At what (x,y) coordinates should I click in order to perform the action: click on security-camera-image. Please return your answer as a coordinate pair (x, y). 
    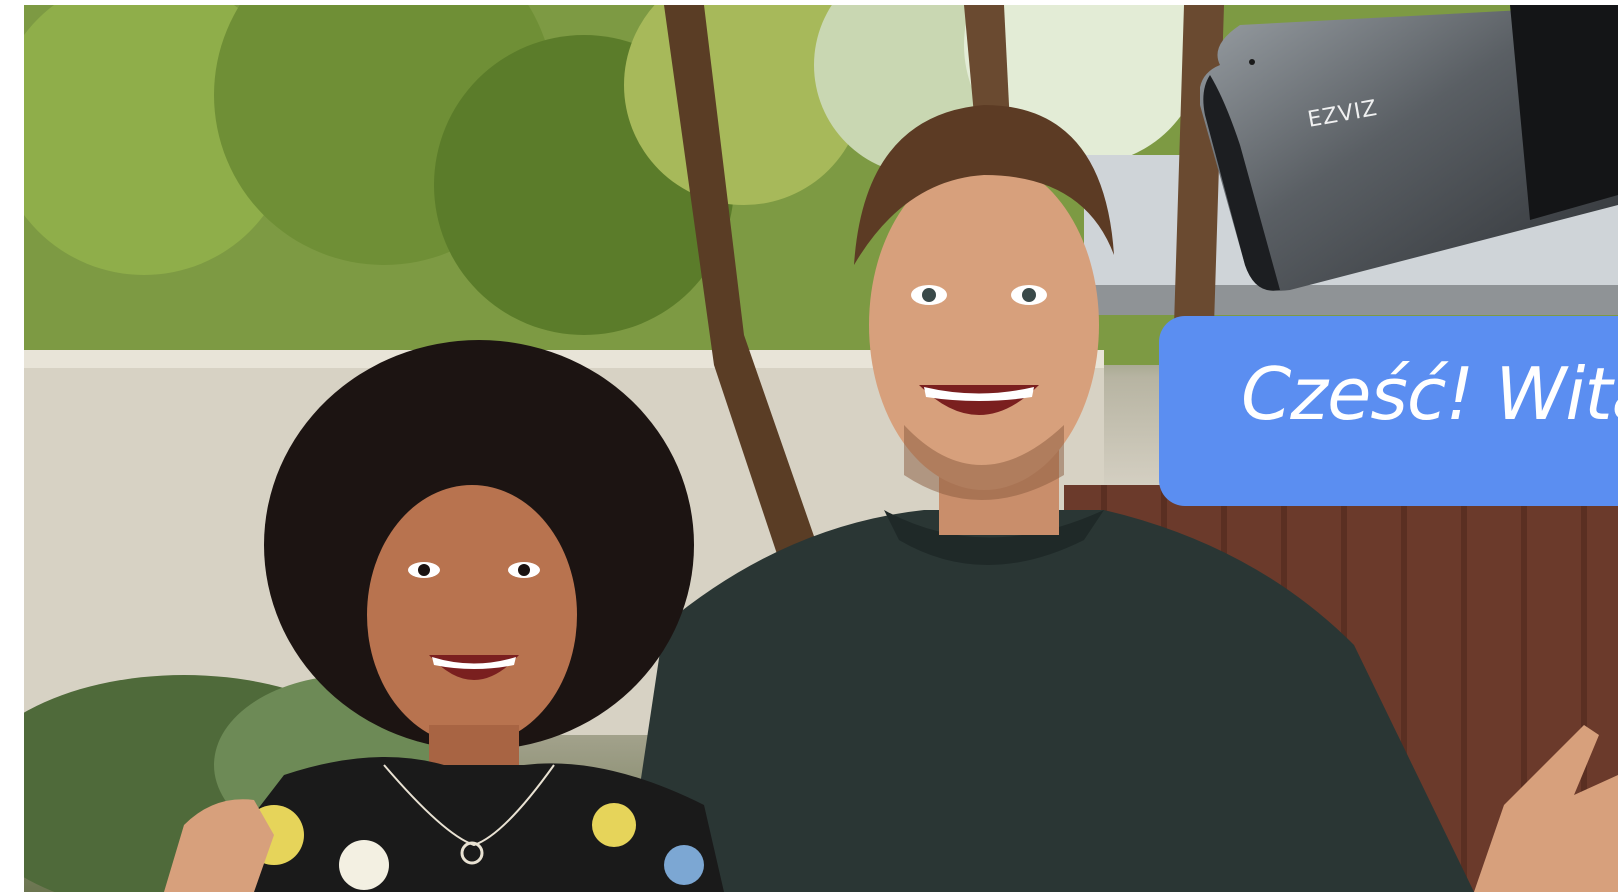
    Looking at the image, I should click on (1408, 155).